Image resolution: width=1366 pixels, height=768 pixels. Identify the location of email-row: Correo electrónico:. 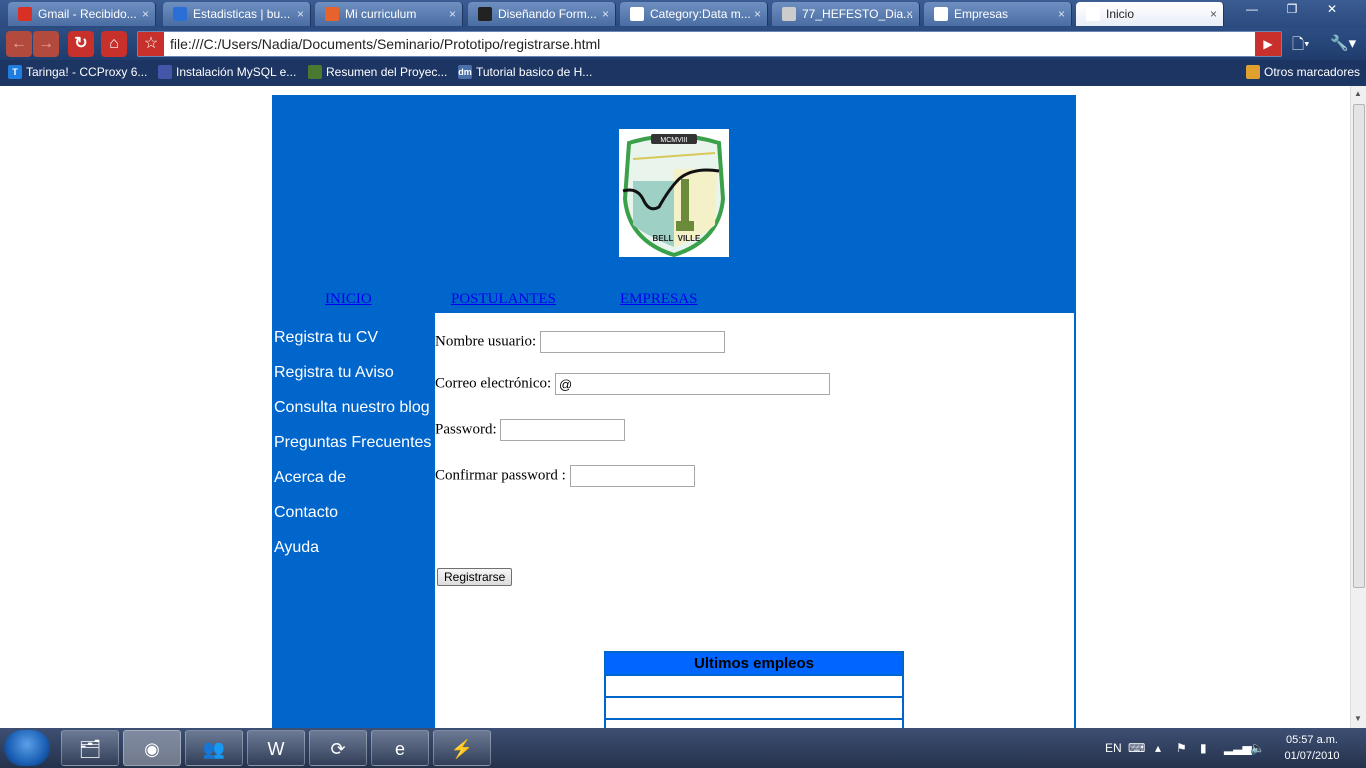
(632, 384).